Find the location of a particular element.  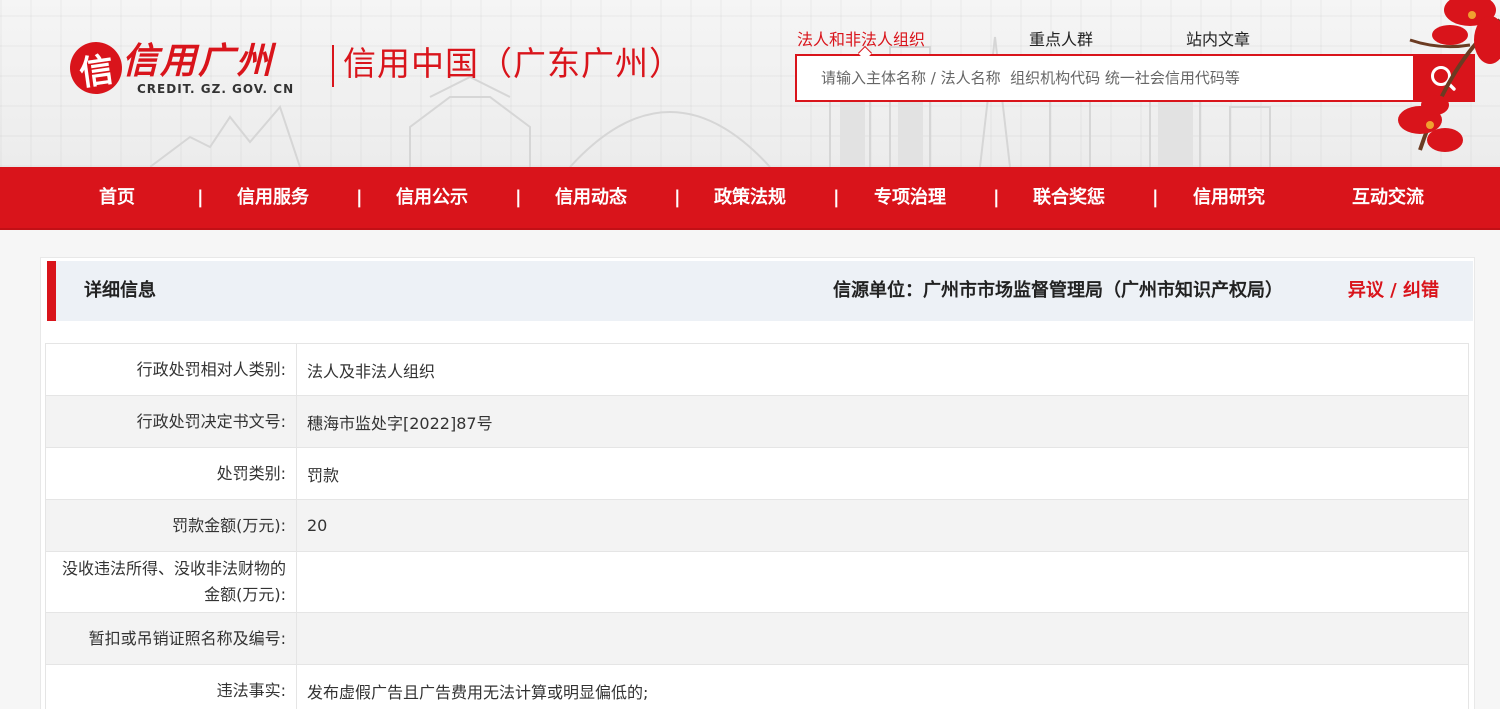

field-label: 处罚类别: is located at coordinates (171, 473).